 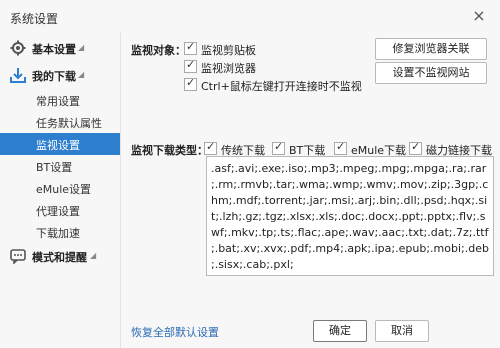 I want to click on monitor-browser-label: 监视浏览器, so click(x=228, y=68).